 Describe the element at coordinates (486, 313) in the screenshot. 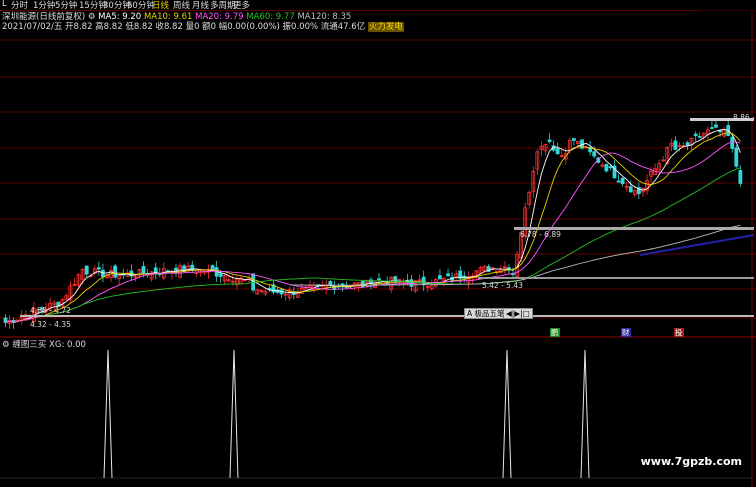

I see `five-level-button: A 极品五笔` at that location.